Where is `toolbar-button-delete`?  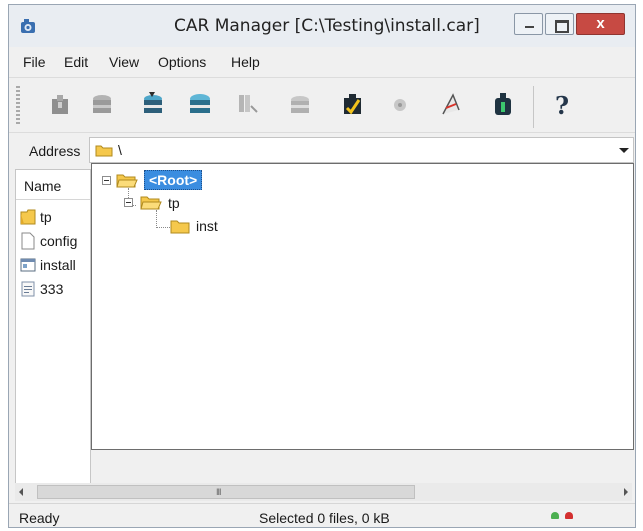 toolbar-button-delete is located at coordinates (300, 104).